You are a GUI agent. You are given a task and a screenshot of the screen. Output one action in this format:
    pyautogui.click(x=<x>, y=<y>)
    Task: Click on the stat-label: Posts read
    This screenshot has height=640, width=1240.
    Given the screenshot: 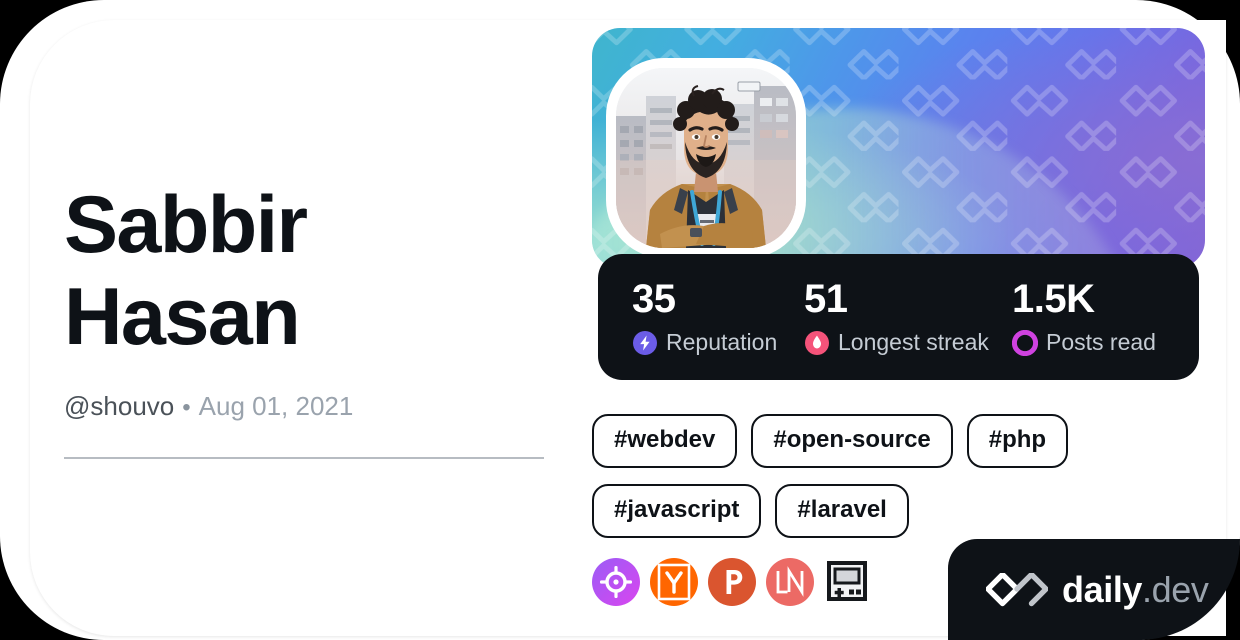 What is the action you would take?
    pyautogui.click(x=1101, y=342)
    